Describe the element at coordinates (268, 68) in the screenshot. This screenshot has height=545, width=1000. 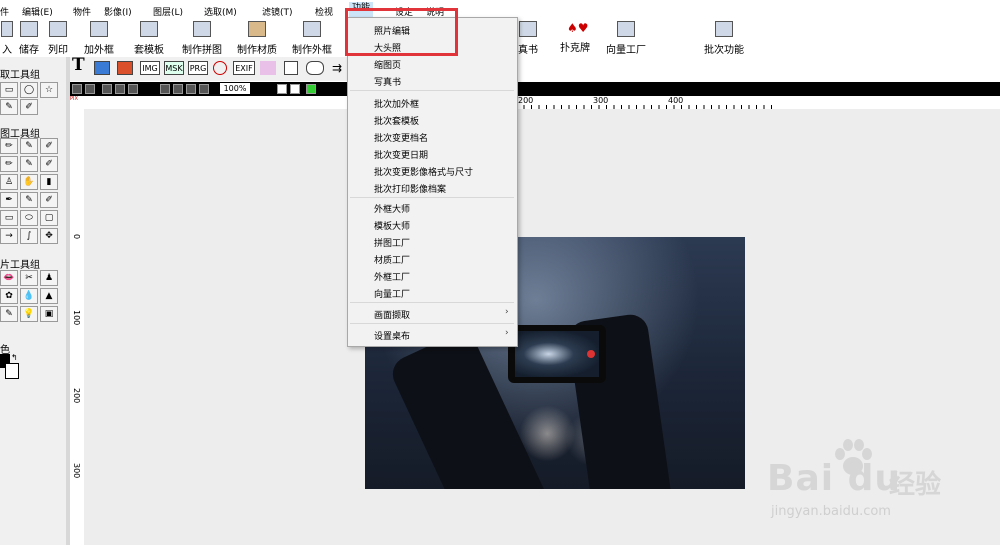
I see `cake-object-icon` at that location.